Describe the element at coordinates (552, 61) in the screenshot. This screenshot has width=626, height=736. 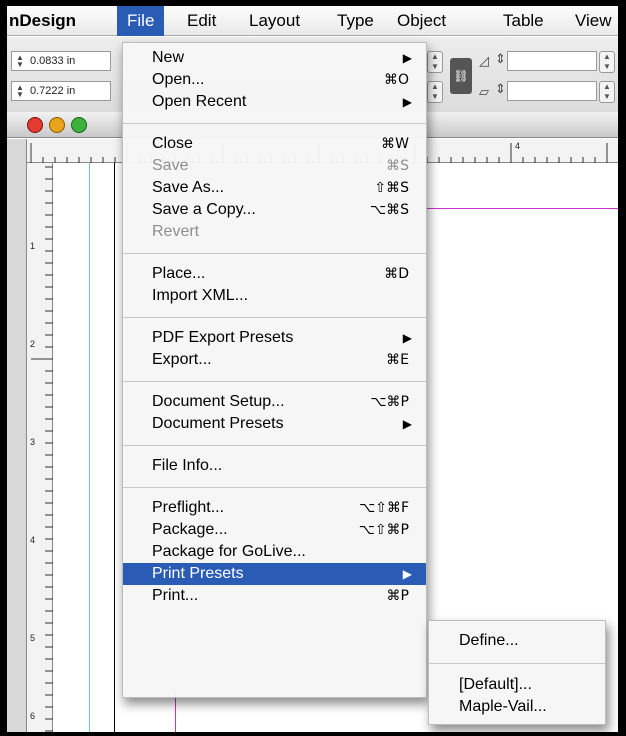
I see `rotation-angle-field` at that location.